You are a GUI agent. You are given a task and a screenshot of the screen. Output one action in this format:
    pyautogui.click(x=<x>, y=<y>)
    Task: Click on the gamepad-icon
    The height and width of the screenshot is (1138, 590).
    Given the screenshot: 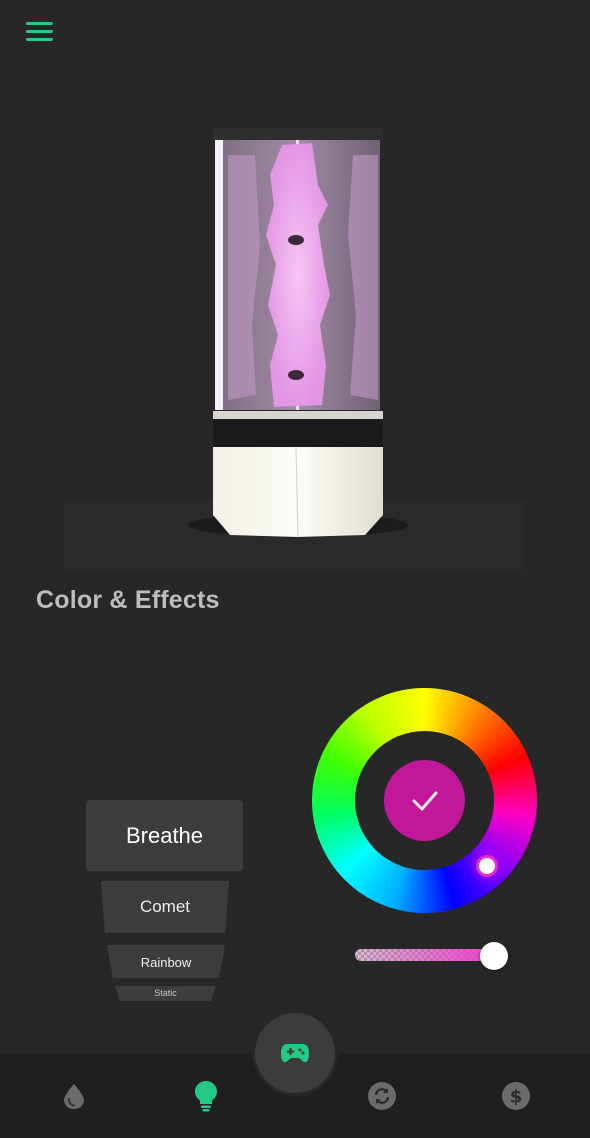 What is the action you would take?
    pyautogui.click(x=295, y=1053)
    